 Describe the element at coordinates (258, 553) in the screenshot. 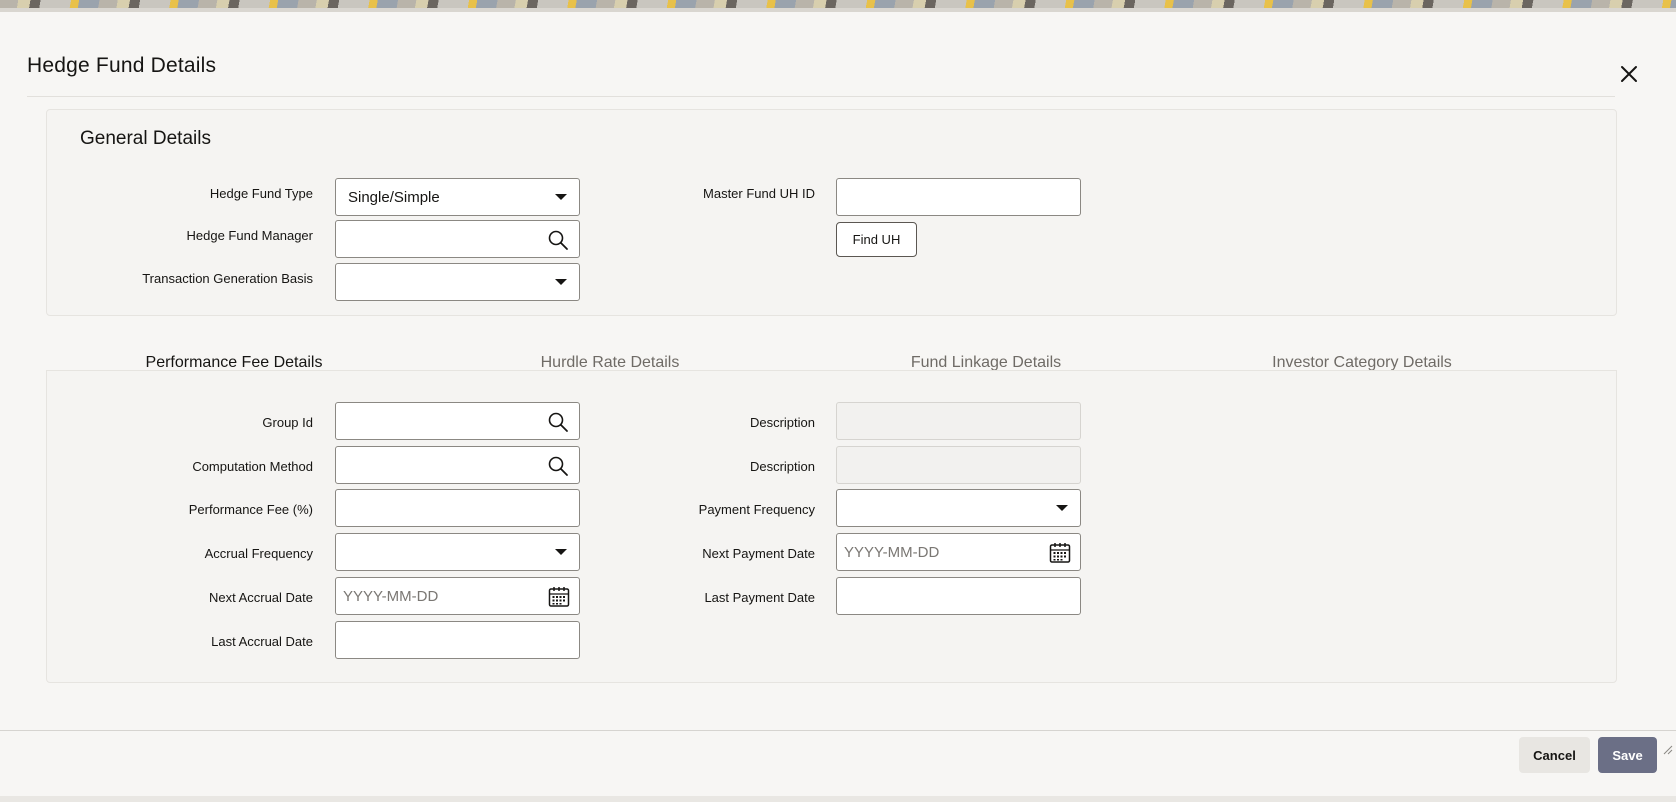

I see `accrual-frequency-label: Accrual Frequency` at that location.